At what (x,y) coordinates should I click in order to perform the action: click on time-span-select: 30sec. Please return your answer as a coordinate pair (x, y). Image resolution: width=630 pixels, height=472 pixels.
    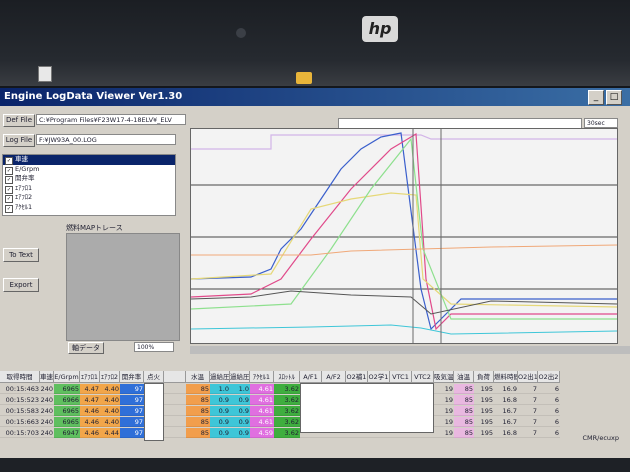
    Looking at the image, I should click on (601, 123).